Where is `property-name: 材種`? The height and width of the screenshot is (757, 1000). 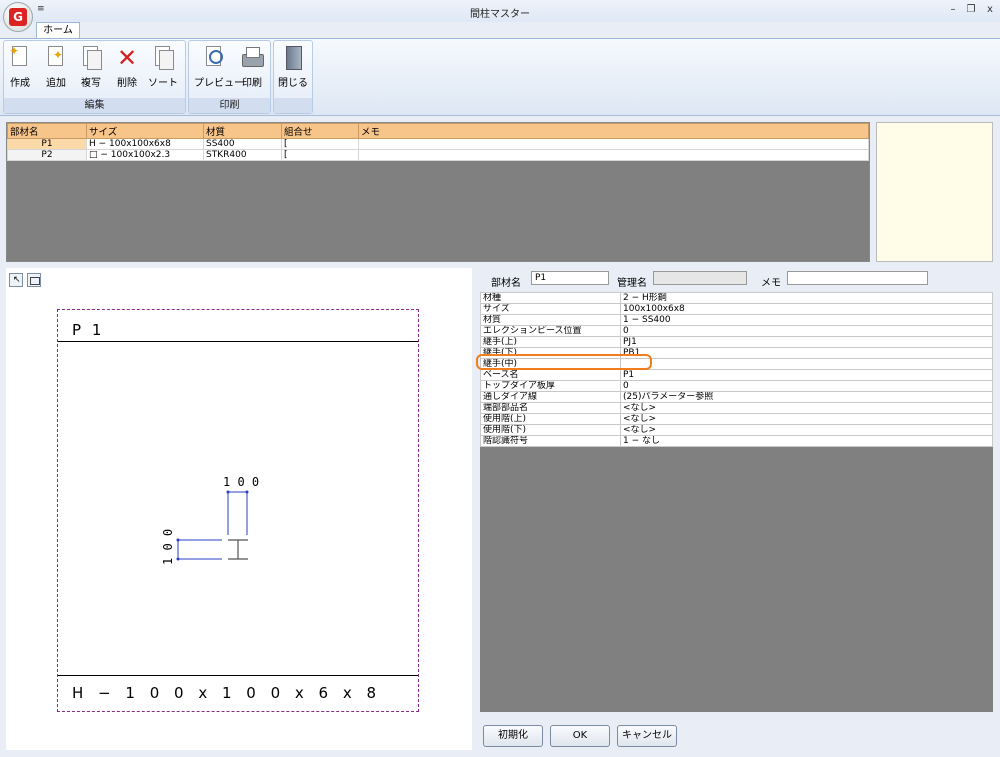 property-name: 材種 is located at coordinates (550, 298).